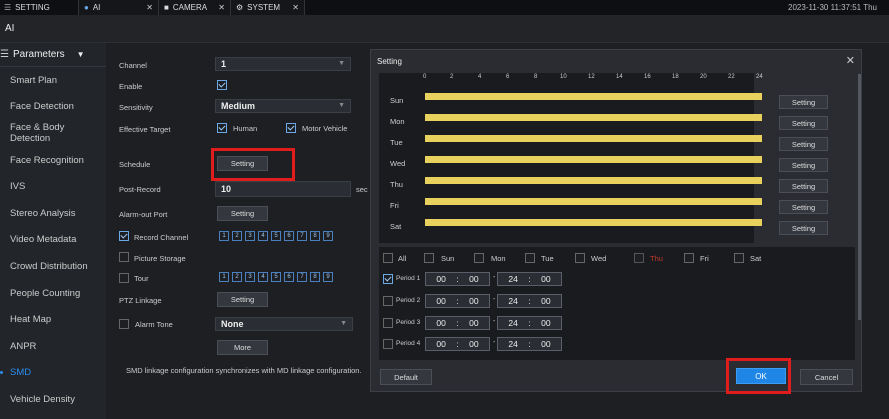  What do you see at coordinates (242, 347) in the screenshot?
I see `more-button: More` at bounding box center [242, 347].